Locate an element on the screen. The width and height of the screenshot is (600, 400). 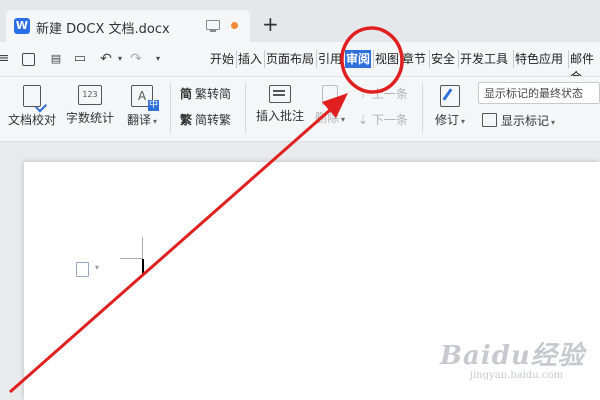
word-count-button: 123 字数统计 is located at coordinates (90, 105).